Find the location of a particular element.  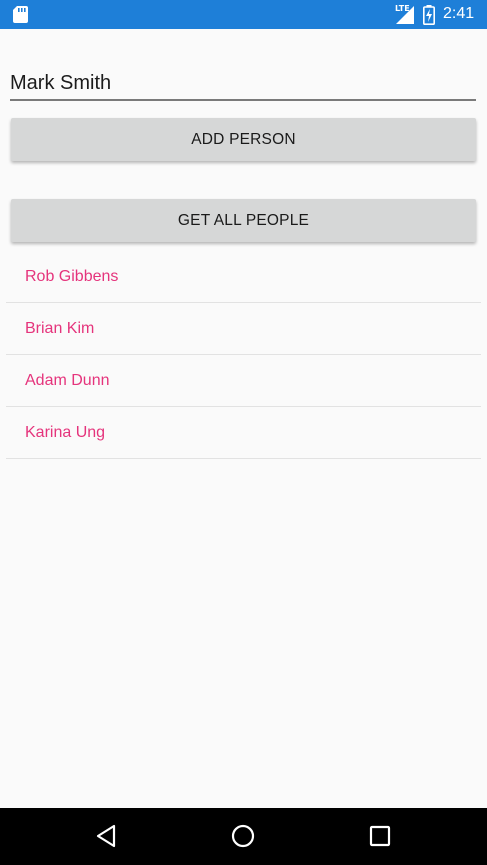

recent-apps-icon is located at coordinates (380, 836).